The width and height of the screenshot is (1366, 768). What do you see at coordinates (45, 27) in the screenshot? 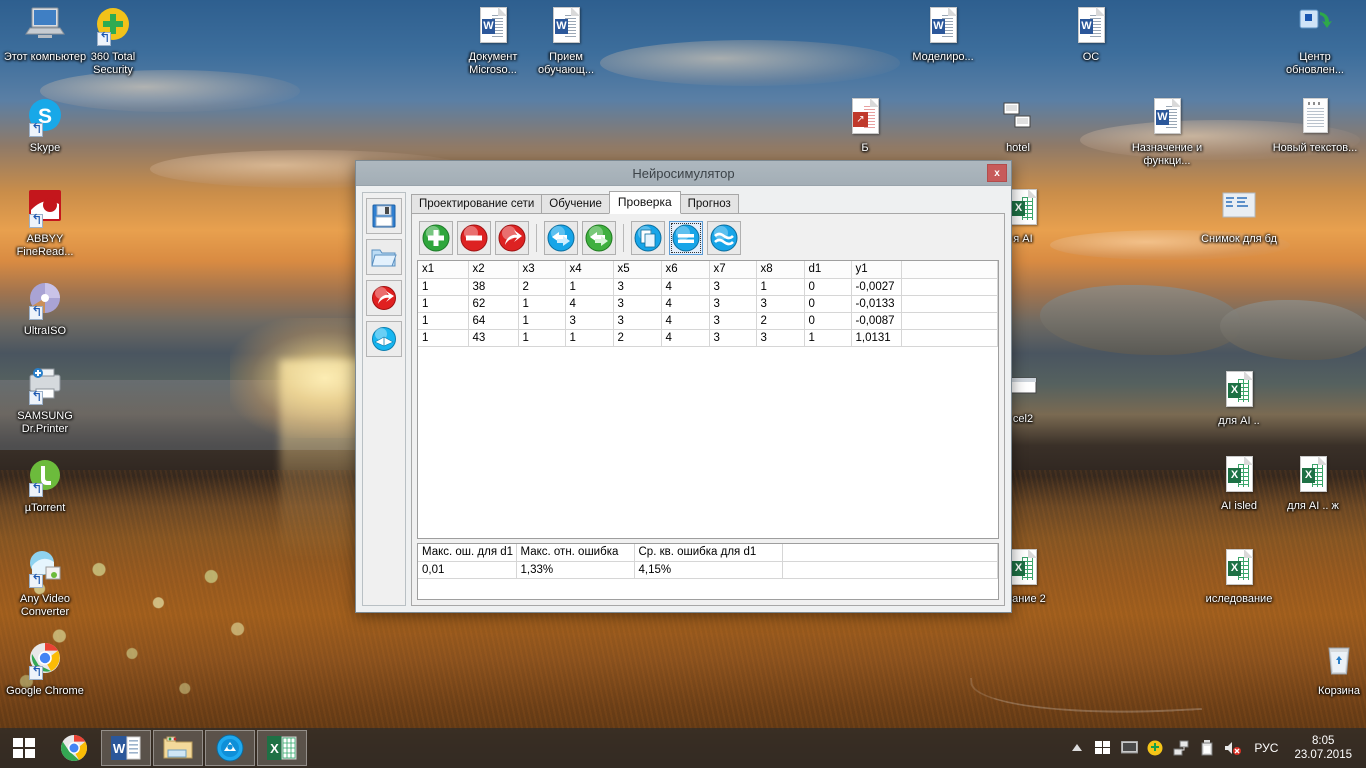
I see `computer-icon` at bounding box center [45, 27].